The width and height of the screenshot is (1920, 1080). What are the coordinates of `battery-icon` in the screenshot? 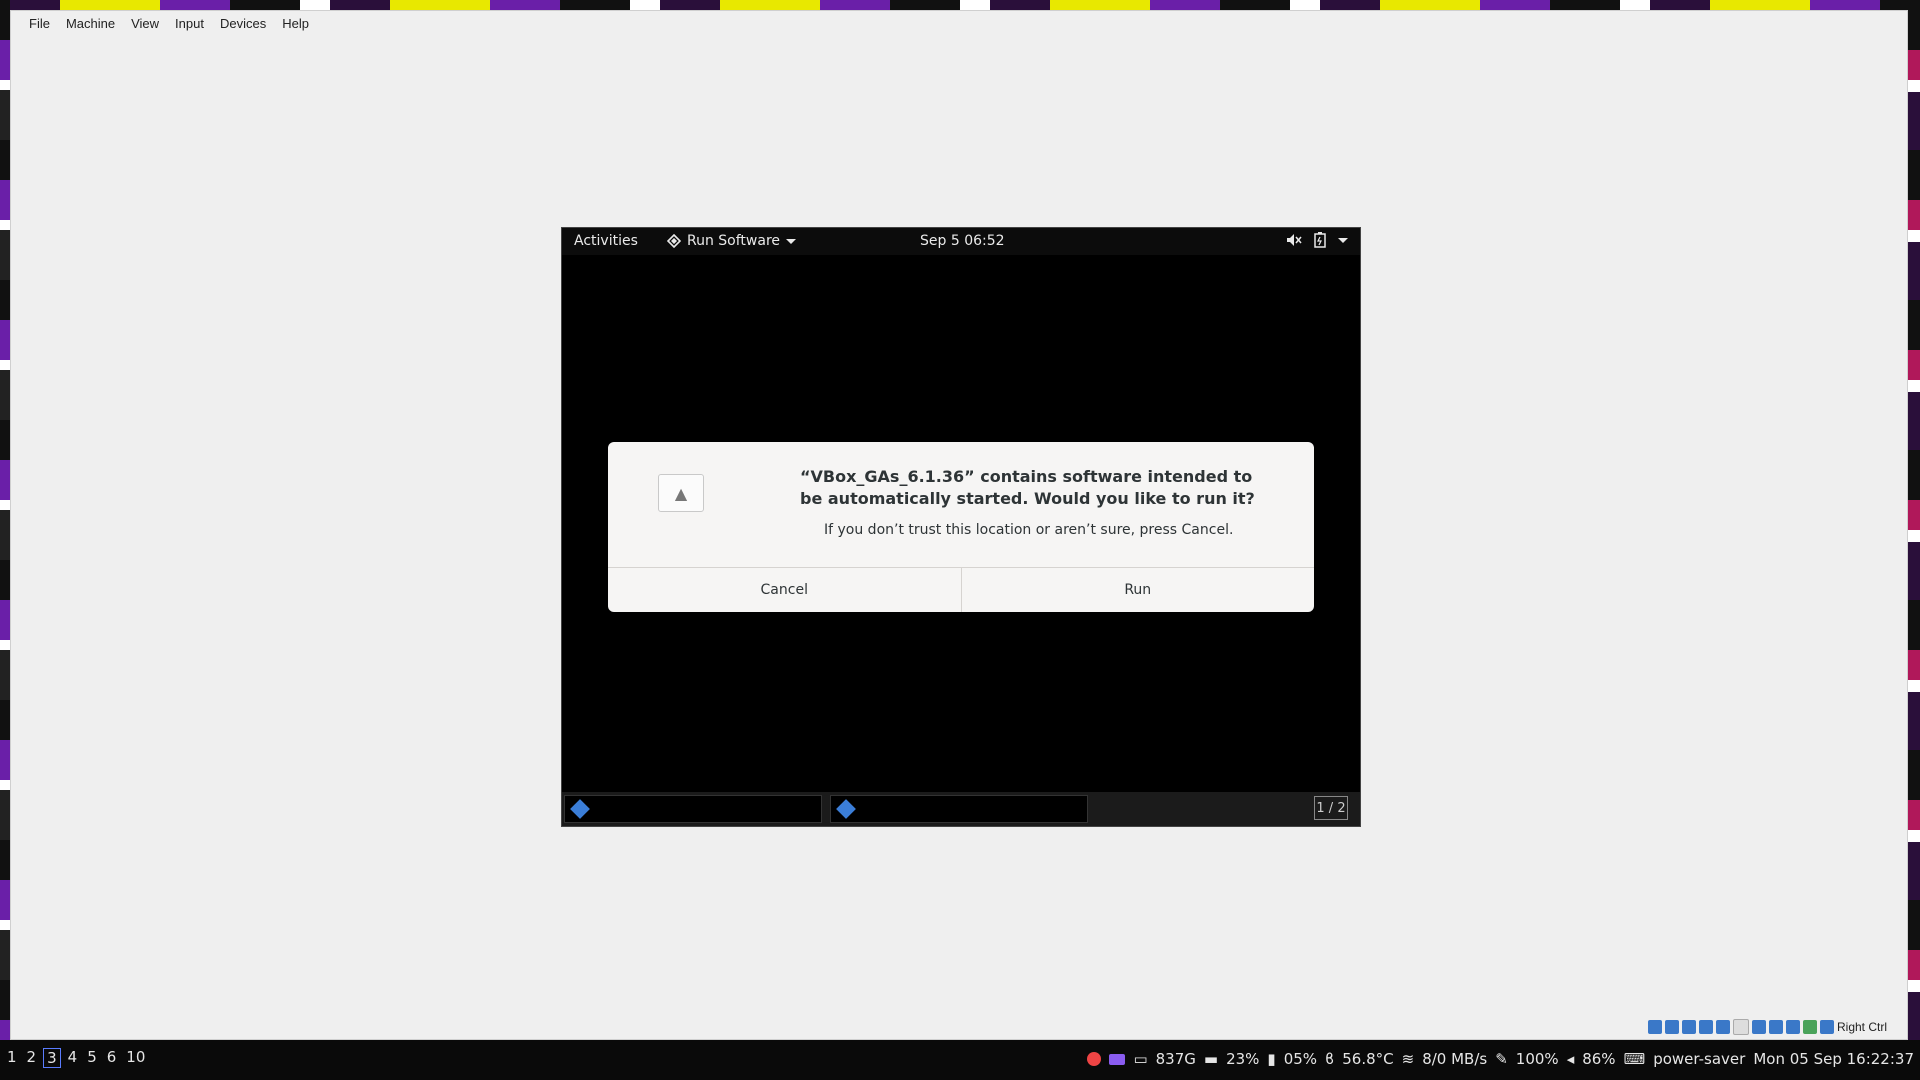 It's located at (1320, 240).